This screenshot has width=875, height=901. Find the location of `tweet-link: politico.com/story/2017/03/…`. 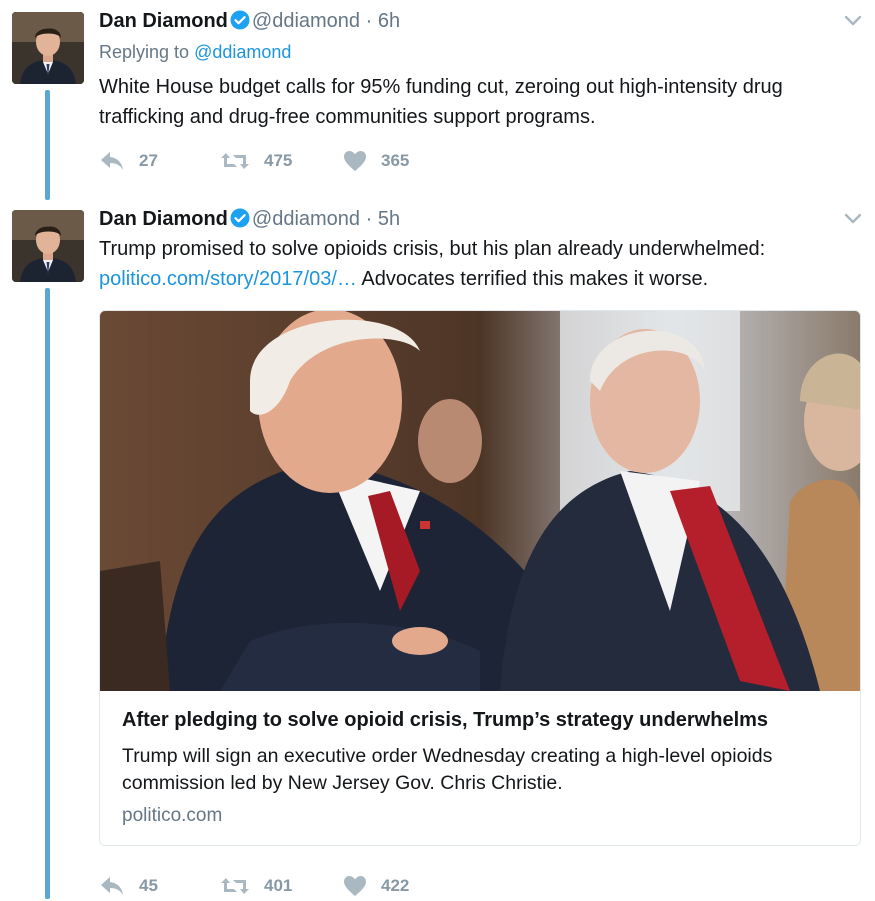

tweet-link: politico.com/story/2017/03/… is located at coordinates (228, 279).